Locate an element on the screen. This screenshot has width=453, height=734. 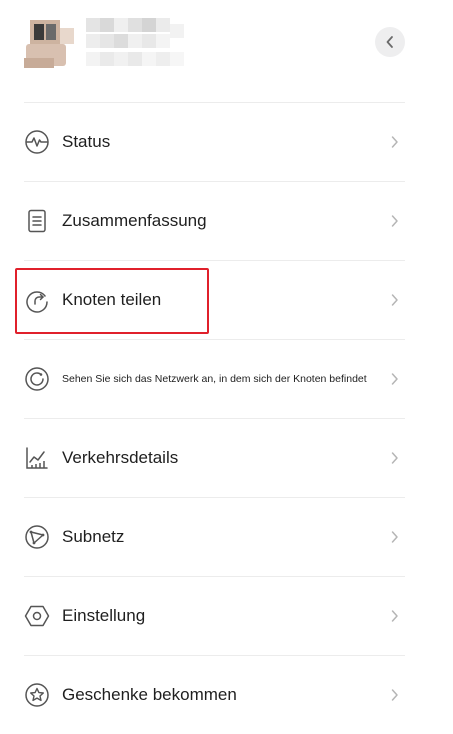
menu-item-knoten-teilen: Knoten teilen is located at coordinates (214, 299).